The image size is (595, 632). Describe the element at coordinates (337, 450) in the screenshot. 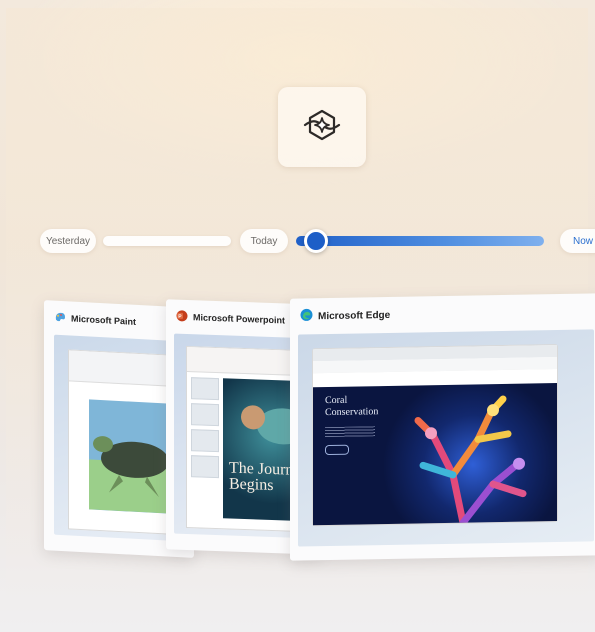

I see `hero-button` at that location.